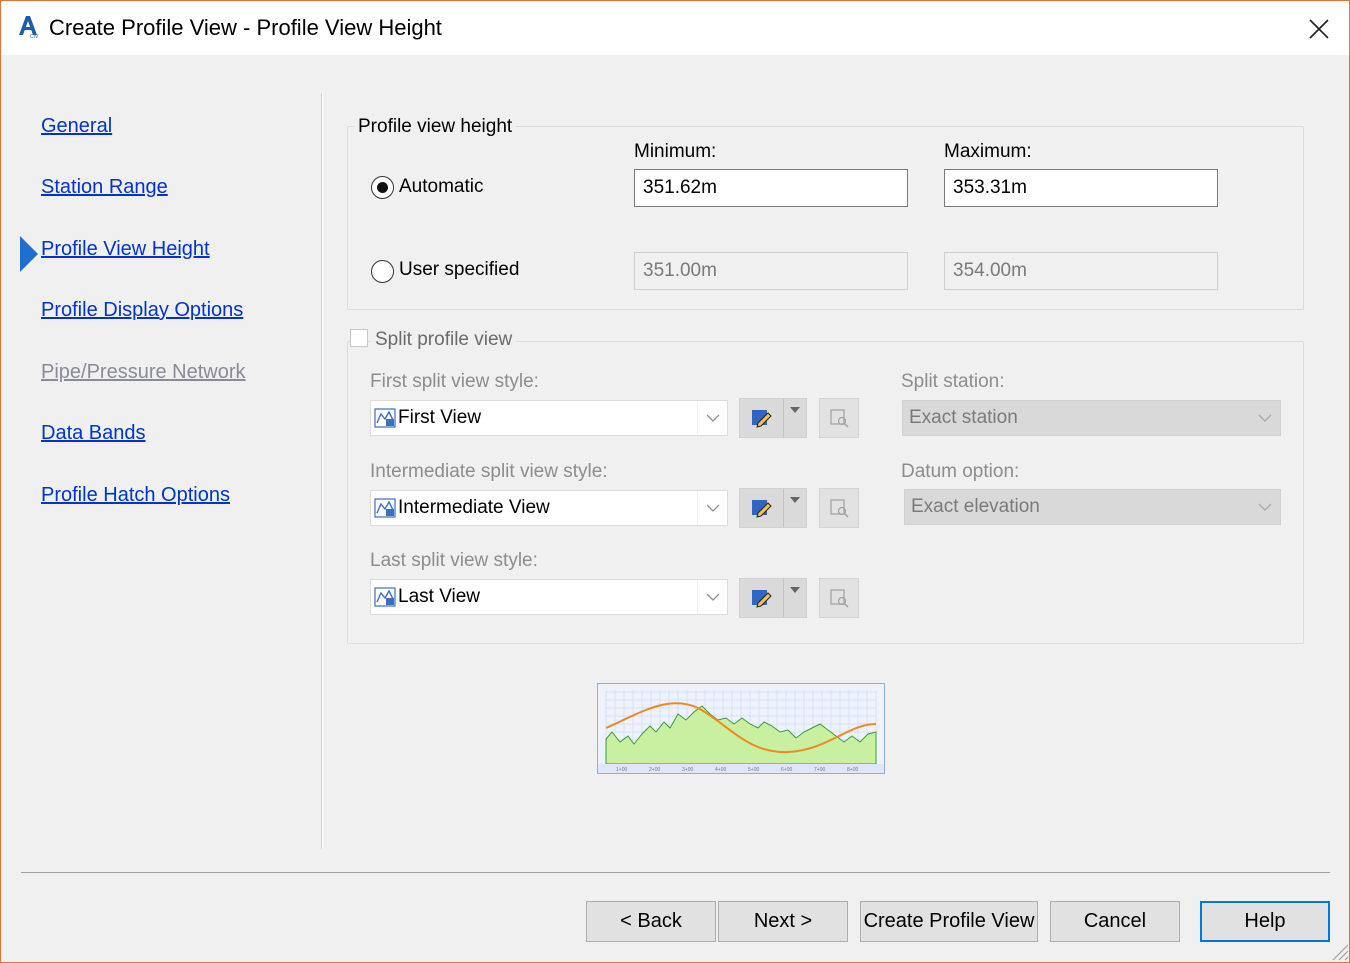 This screenshot has width=1350, height=963. What do you see at coordinates (439, 596) in the screenshot?
I see `last-split-style-value: Last View` at bounding box center [439, 596].